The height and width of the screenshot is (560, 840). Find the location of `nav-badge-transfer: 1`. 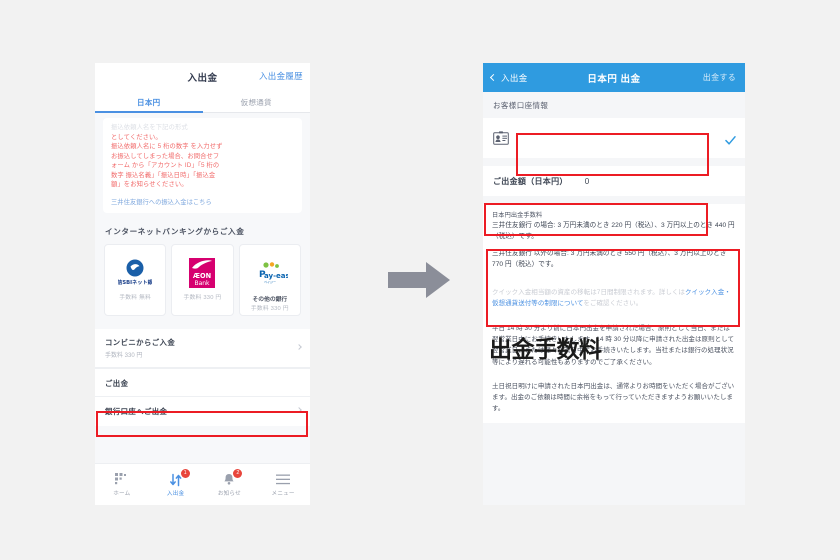

nav-badge-transfer: 1 is located at coordinates (185, 473).